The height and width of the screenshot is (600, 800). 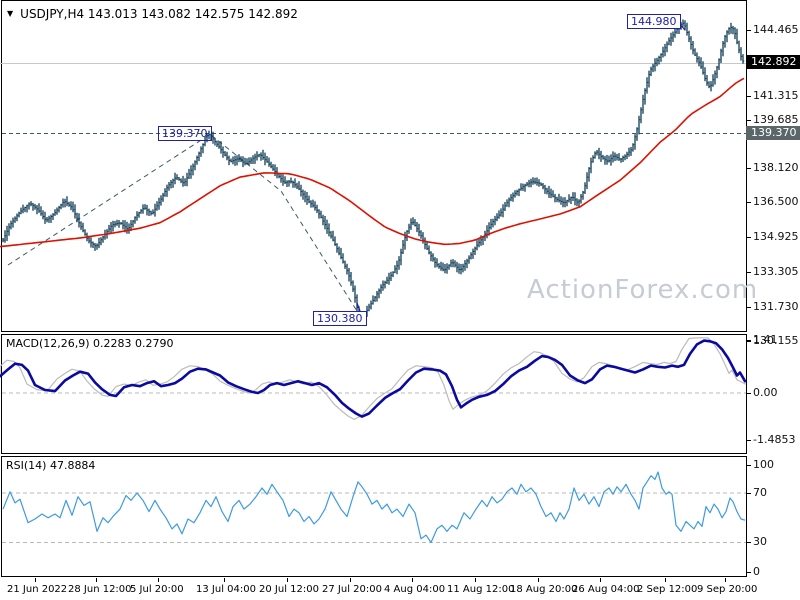 What do you see at coordinates (776, 29) in the screenshot?
I see `y-axis-label-0-0: 144.465` at bounding box center [776, 29].